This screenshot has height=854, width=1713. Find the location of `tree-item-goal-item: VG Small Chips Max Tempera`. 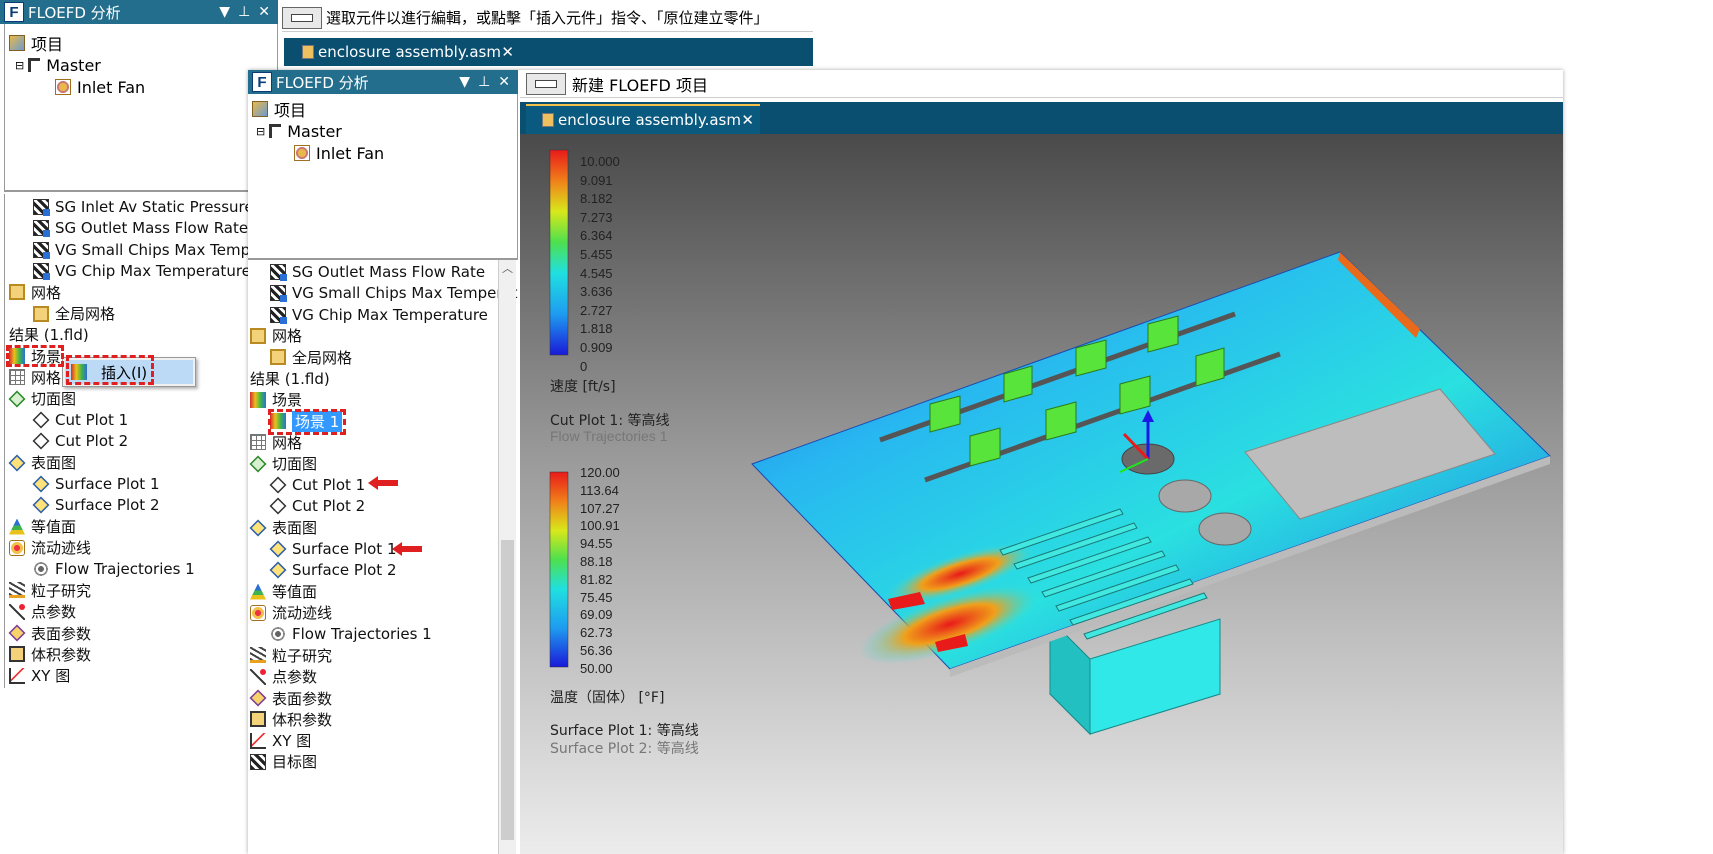

tree-item-goal-item: VG Small Chips Max Tempera is located at coordinates (154, 250).